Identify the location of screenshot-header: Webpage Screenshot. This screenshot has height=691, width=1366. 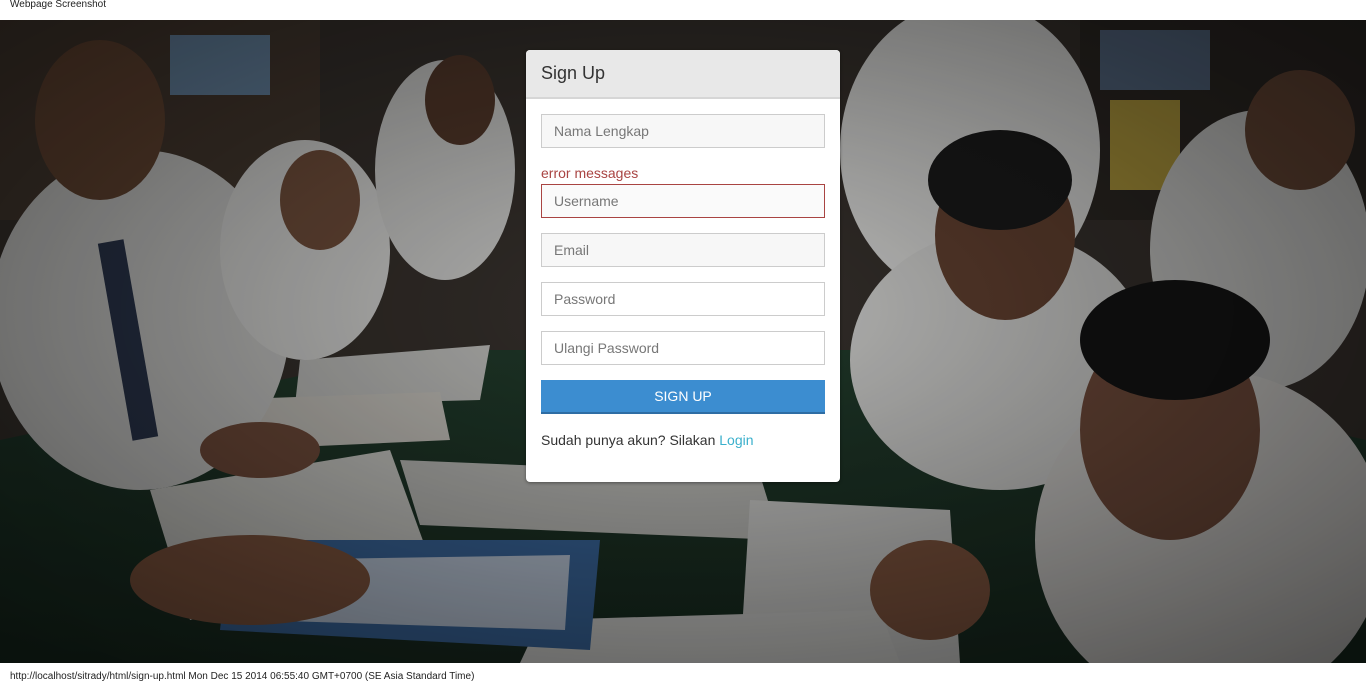
(683, 10).